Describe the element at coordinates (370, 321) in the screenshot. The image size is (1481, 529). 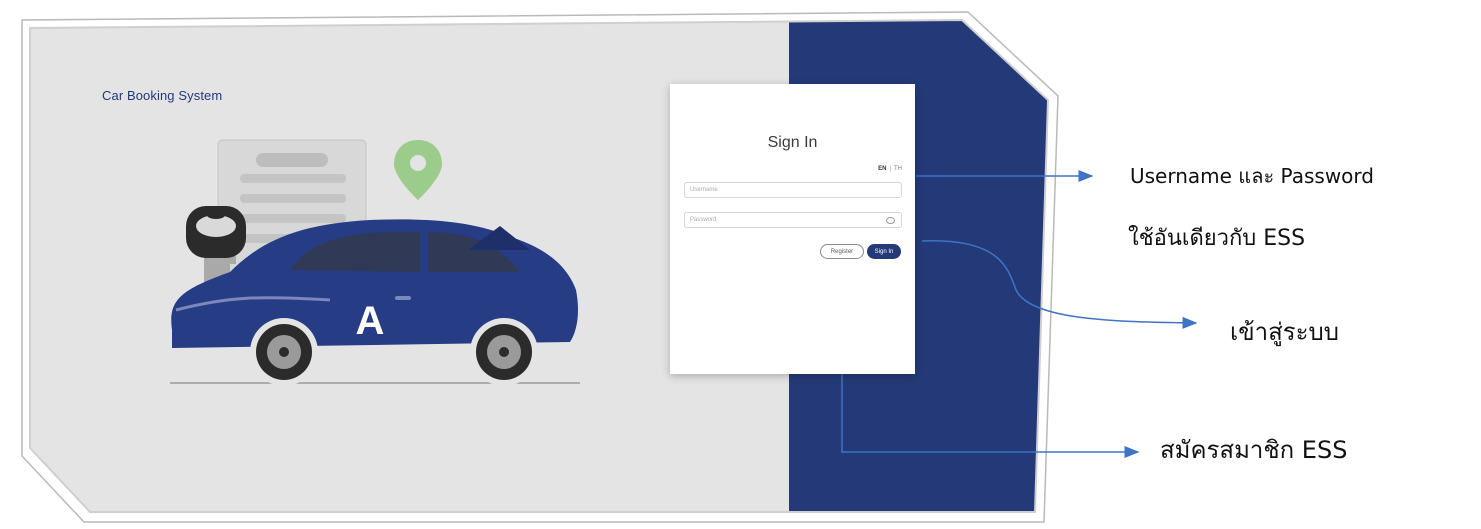
I see `car-badge: A` at that location.